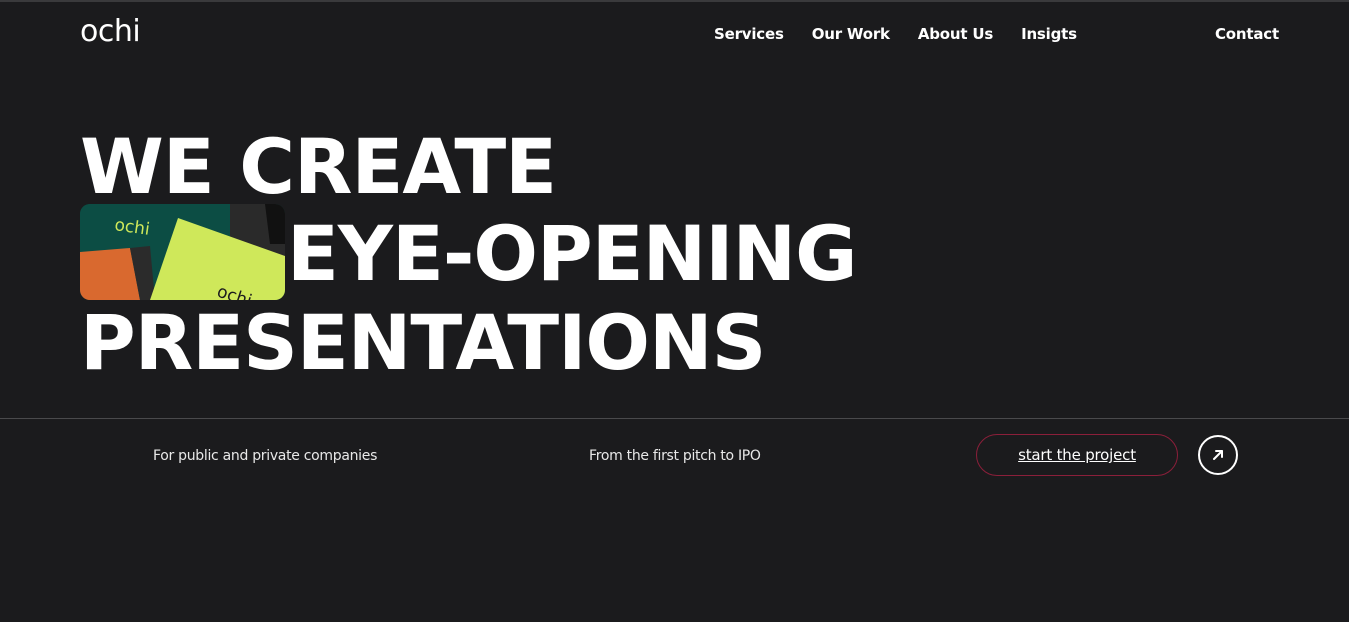 Image resolution: width=1349 pixels, height=622 pixels. Describe the element at coordinates (318, 166) in the screenshot. I see `hero-heading-line-1: WE CREATE` at that location.